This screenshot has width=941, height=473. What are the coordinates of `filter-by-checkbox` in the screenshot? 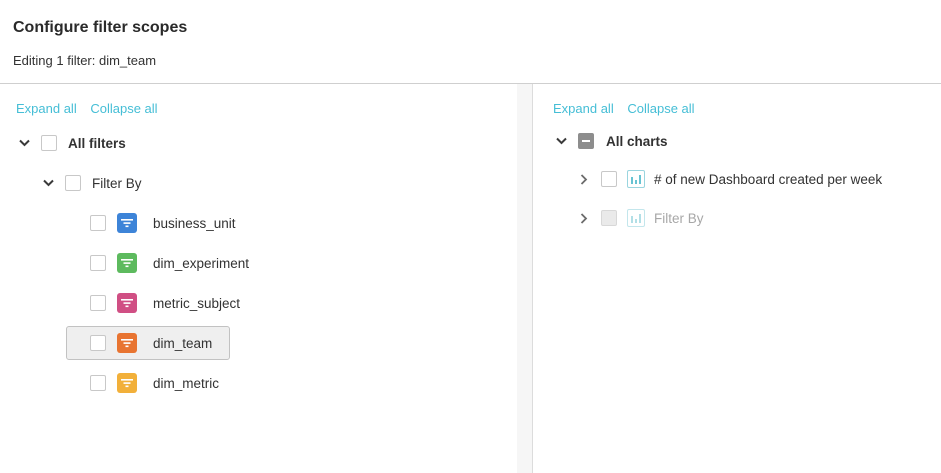 It's located at (73, 183).